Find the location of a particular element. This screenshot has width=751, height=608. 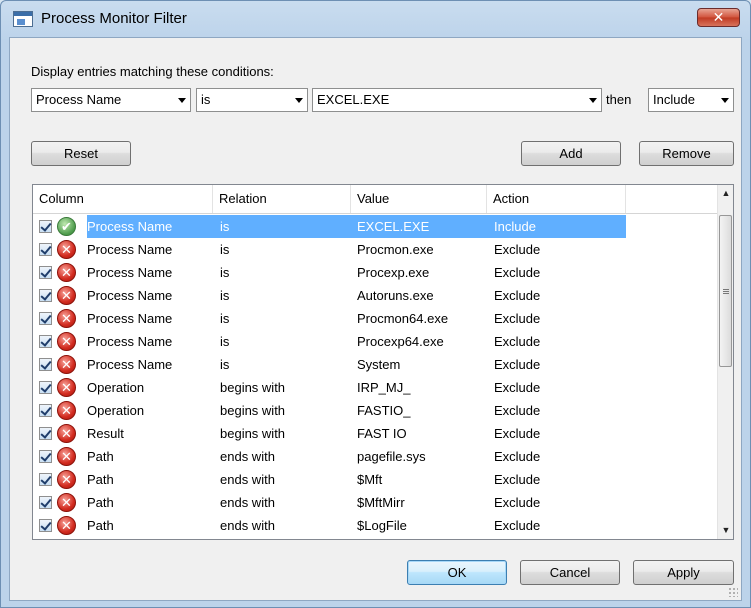

resize-grip-icon is located at coordinates (733, 592).